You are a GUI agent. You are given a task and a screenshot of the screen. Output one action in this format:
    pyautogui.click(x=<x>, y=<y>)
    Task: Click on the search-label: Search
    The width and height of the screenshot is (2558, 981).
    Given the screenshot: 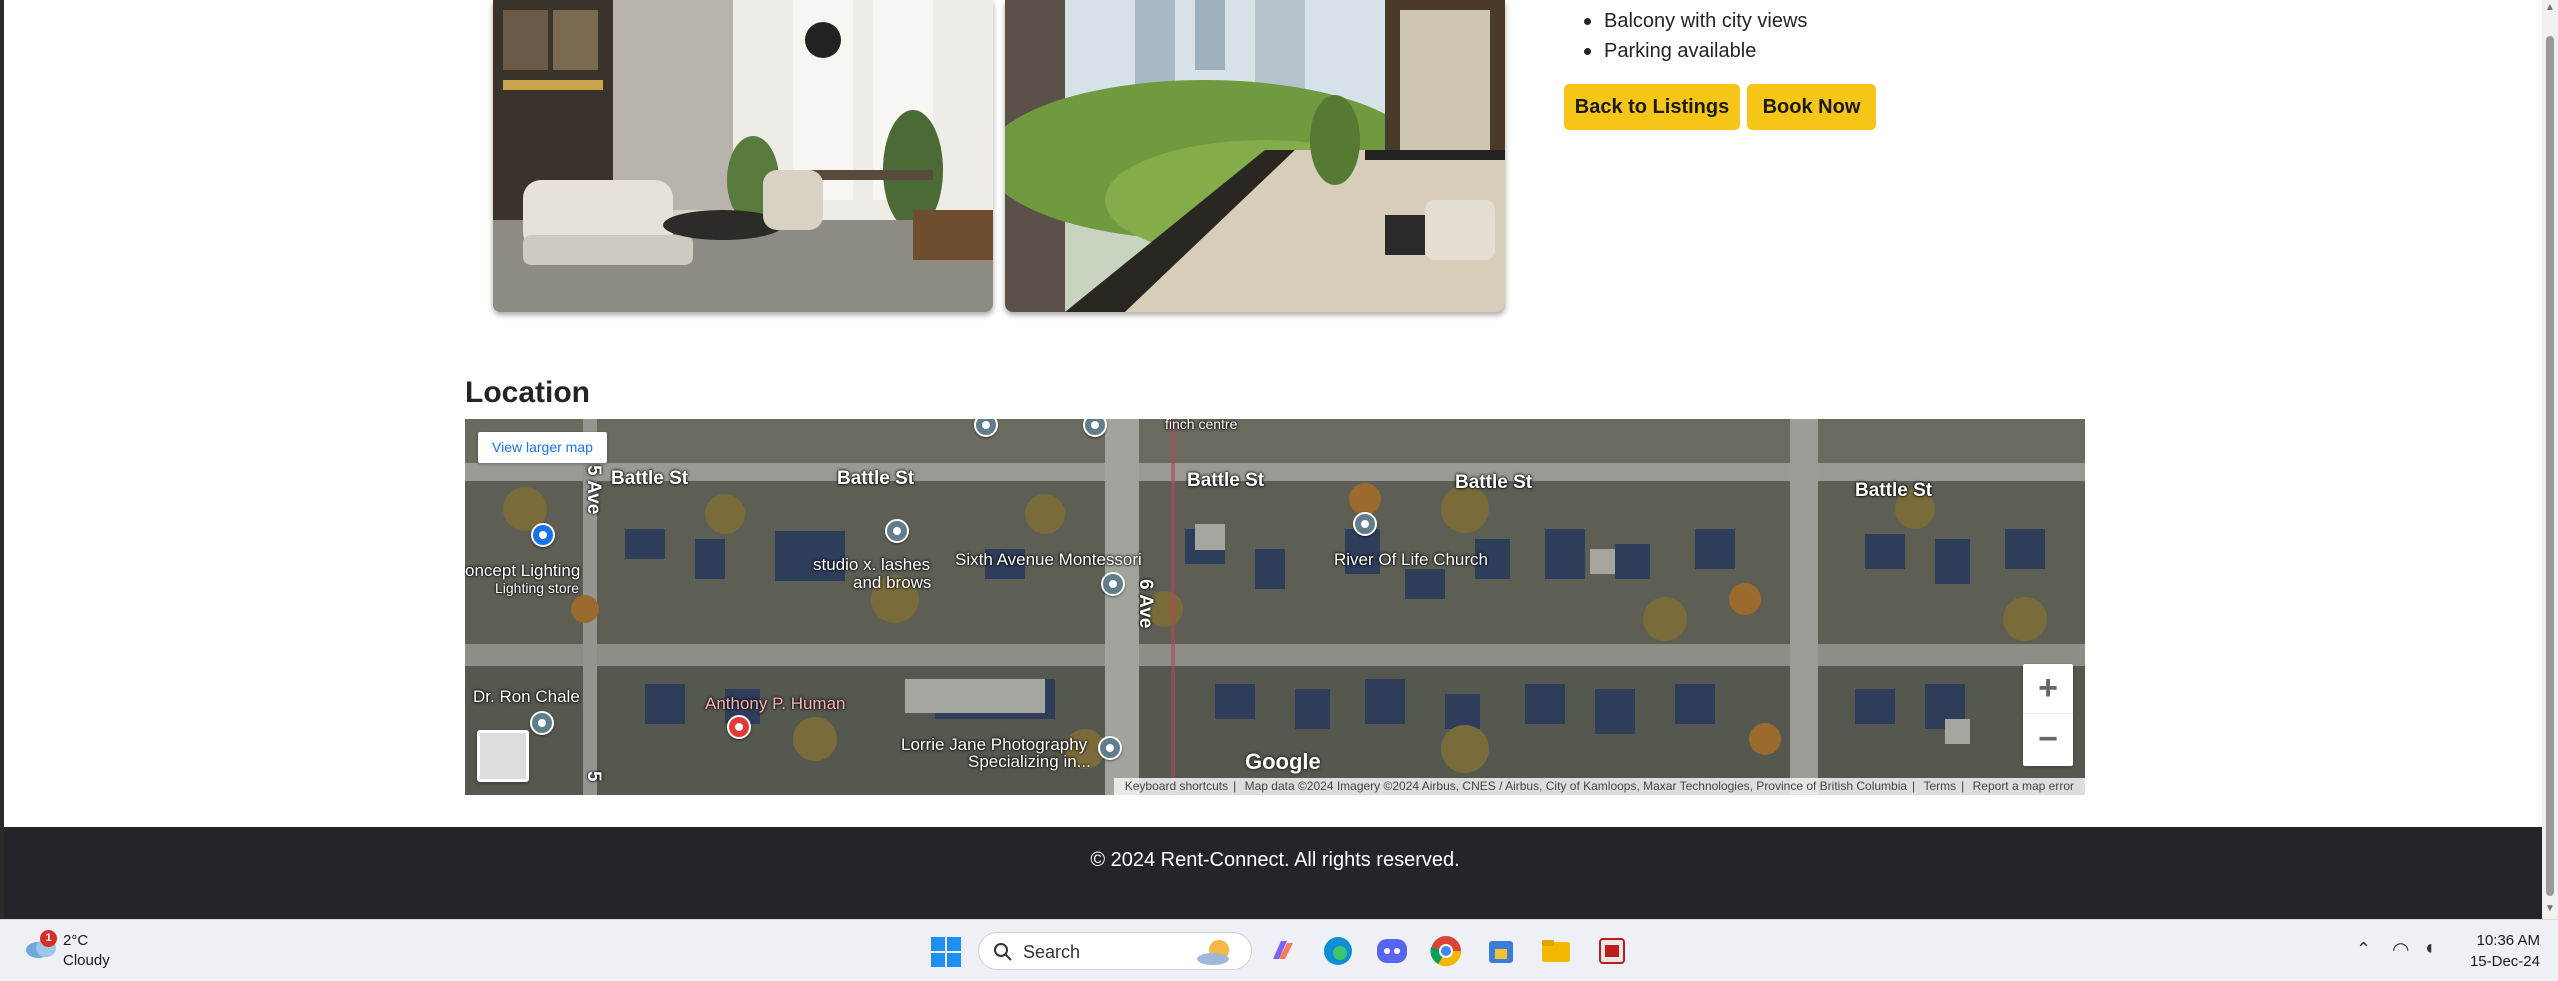 What is the action you would take?
    pyautogui.click(x=1052, y=952)
    